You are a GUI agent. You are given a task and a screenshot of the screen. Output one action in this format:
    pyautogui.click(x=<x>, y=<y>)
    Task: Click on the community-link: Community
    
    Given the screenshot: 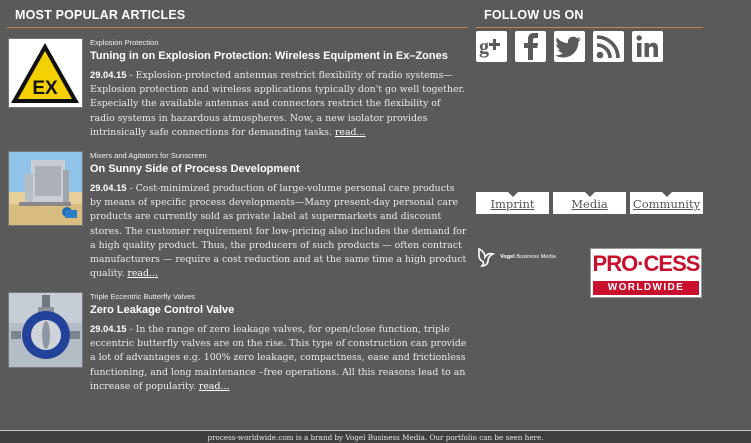 What is the action you would take?
    pyautogui.click(x=666, y=202)
    